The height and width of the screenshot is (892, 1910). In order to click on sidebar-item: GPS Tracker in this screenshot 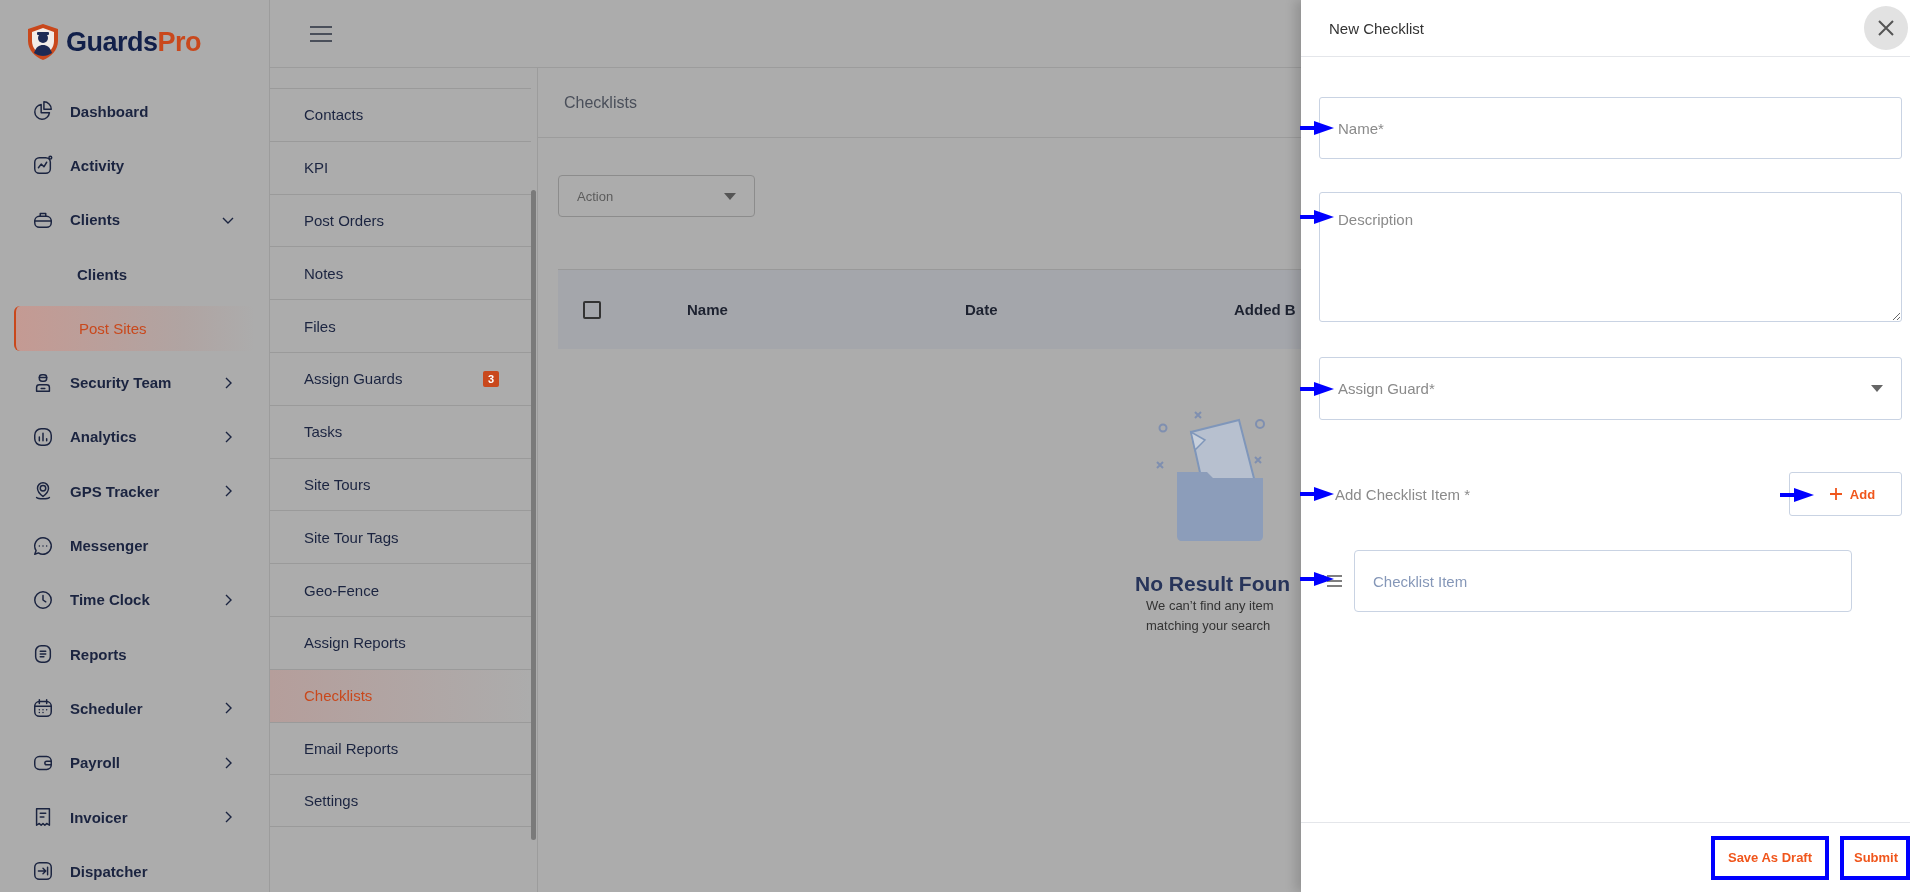, I will do `click(126, 491)`.